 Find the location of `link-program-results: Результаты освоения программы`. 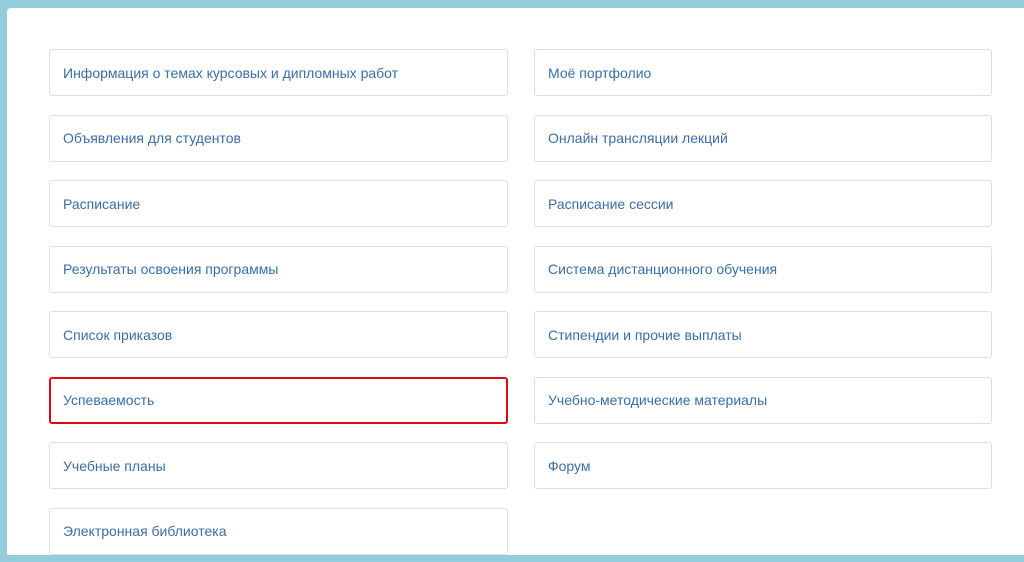

link-program-results: Результаты освоения программы is located at coordinates (278, 269).